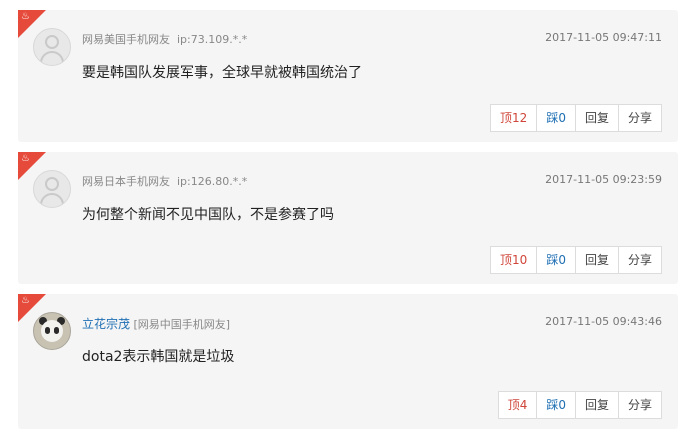 The height and width of the screenshot is (439, 683). I want to click on comment-actions: 顶10 踩0 回复 分享, so click(576, 260).